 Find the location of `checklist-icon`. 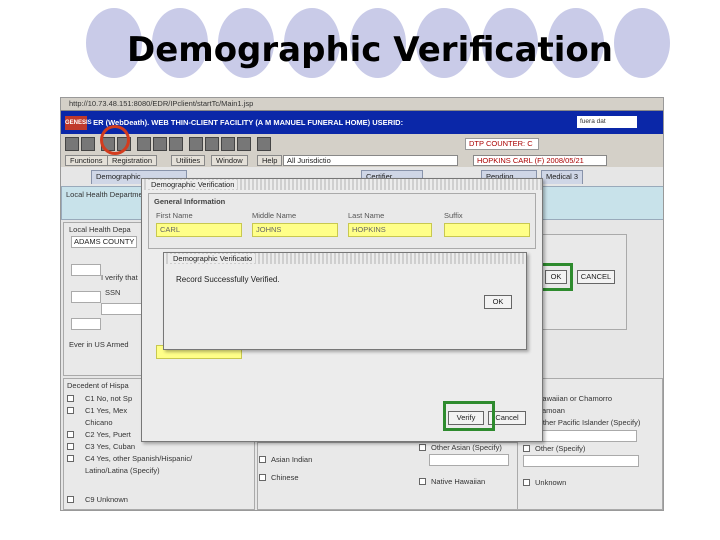

checklist-icon is located at coordinates (244, 144).